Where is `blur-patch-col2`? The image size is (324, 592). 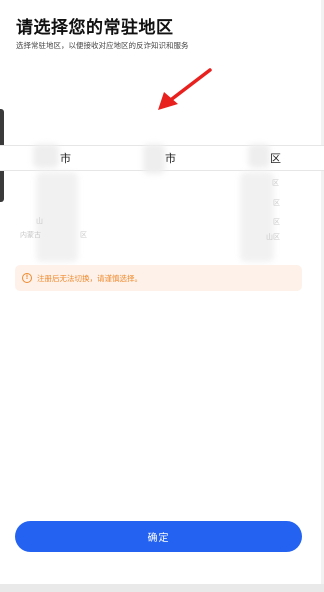
blur-patch-col2 is located at coordinates (154, 159).